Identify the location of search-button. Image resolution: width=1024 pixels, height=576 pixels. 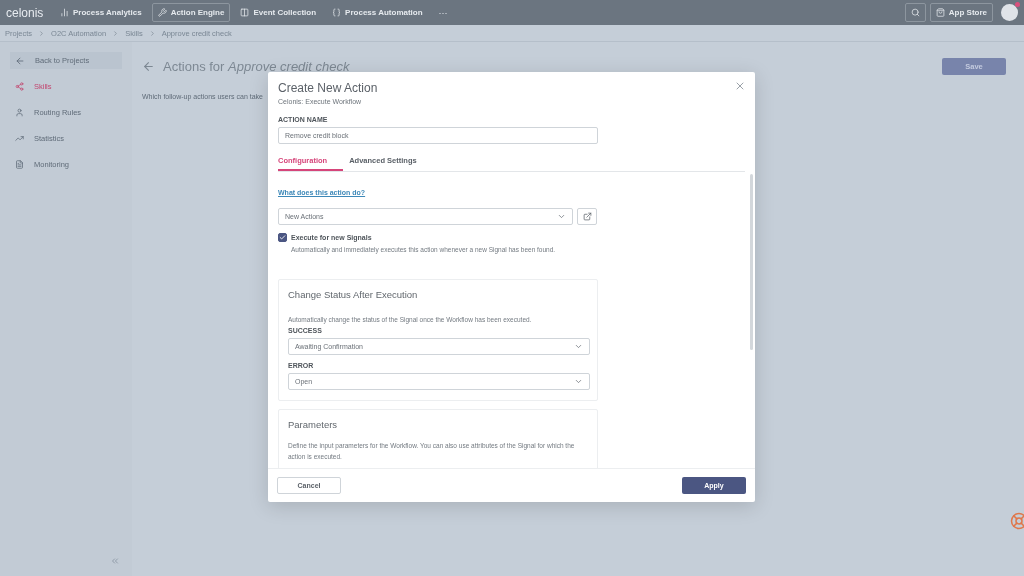
(915, 12).